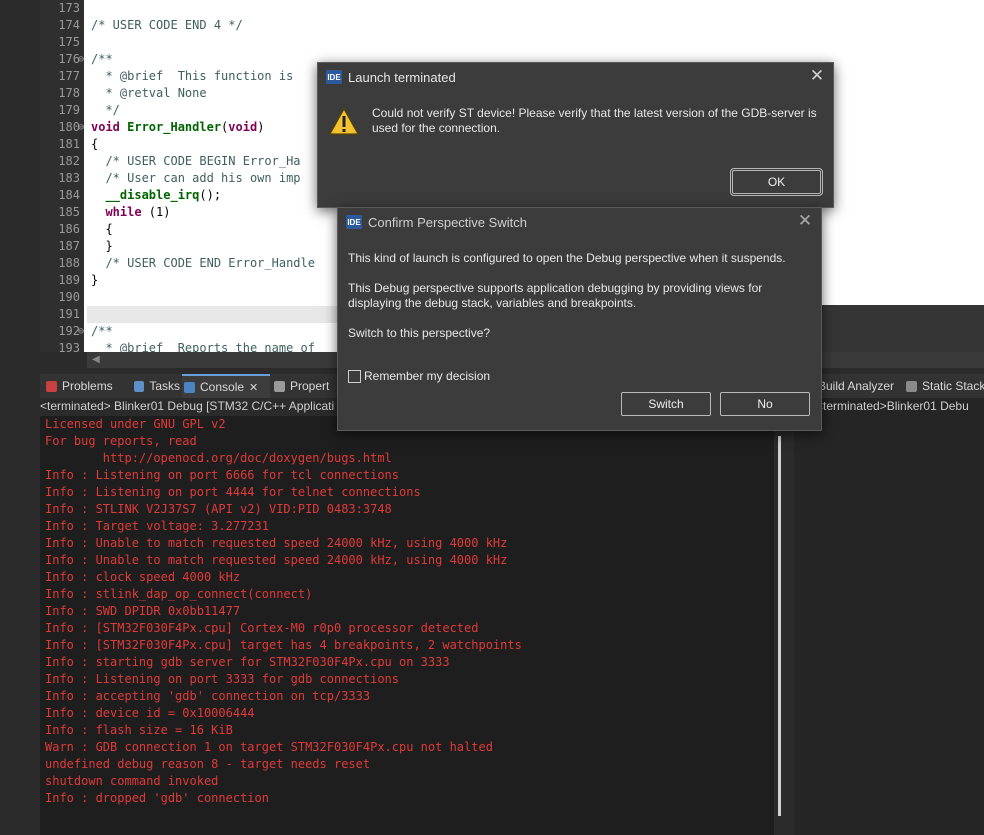 The width and height of the screenshot is (984, 835). I want to click on dialog-title: Launch terminated, so click(402, 77).